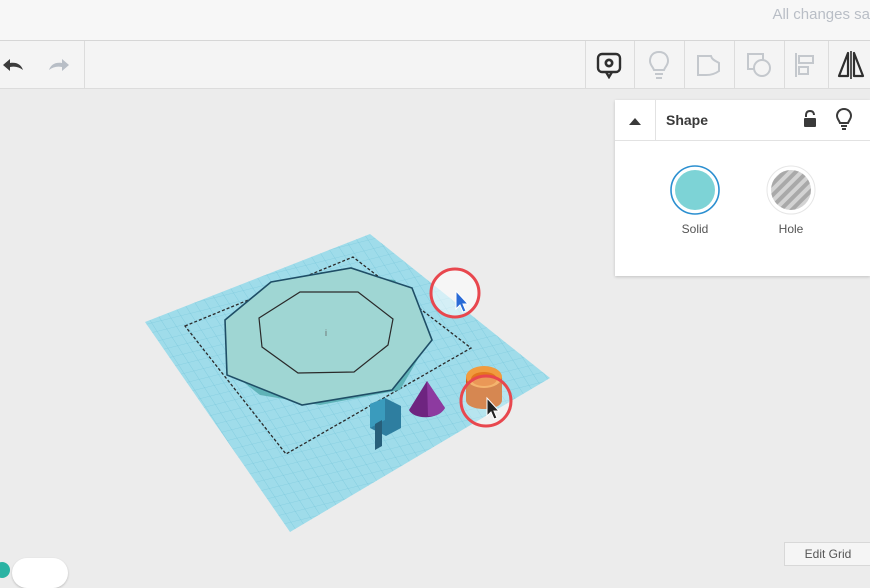 Image resolution: width=870 pixels, height=588 pixels. I want to click on mirror-icon, so click(851, 64).